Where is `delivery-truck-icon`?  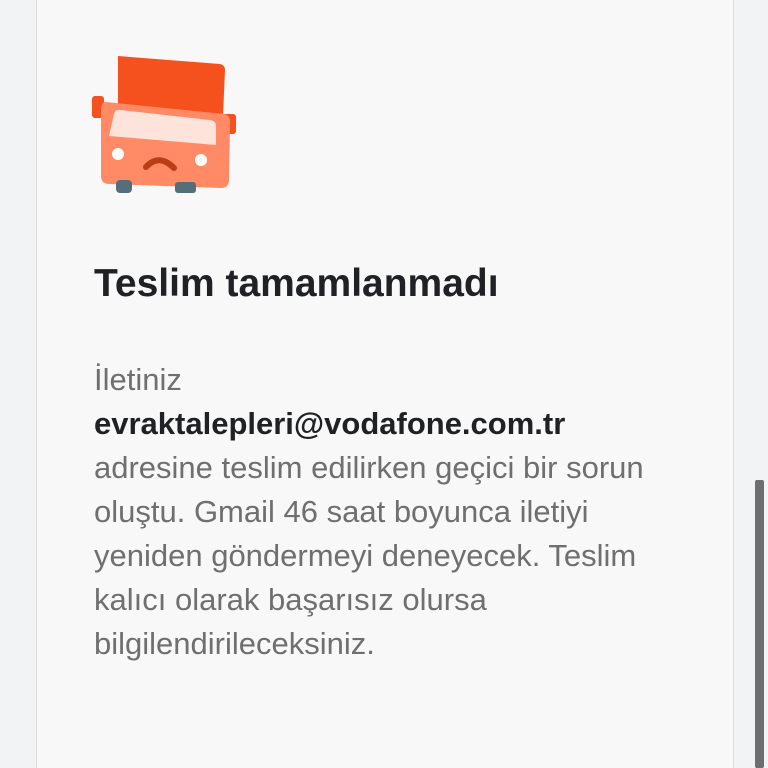 delivery-truck-icon is located at coordinates (164, 124).